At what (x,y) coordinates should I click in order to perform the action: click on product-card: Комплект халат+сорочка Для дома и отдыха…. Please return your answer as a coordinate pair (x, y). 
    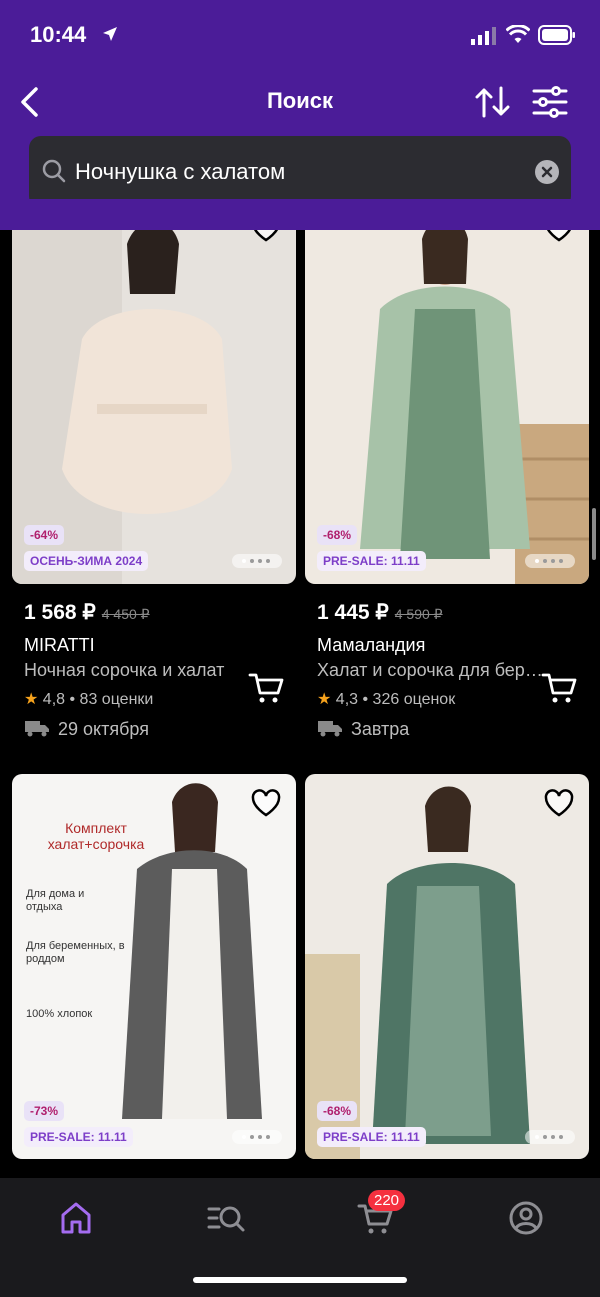
    Looking at the image, I should click on (154, 966).